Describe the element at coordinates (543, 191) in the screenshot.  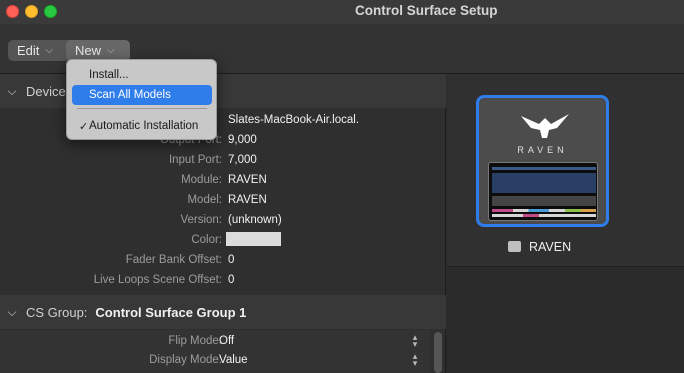
I see `device-screen-illustration` at that location.